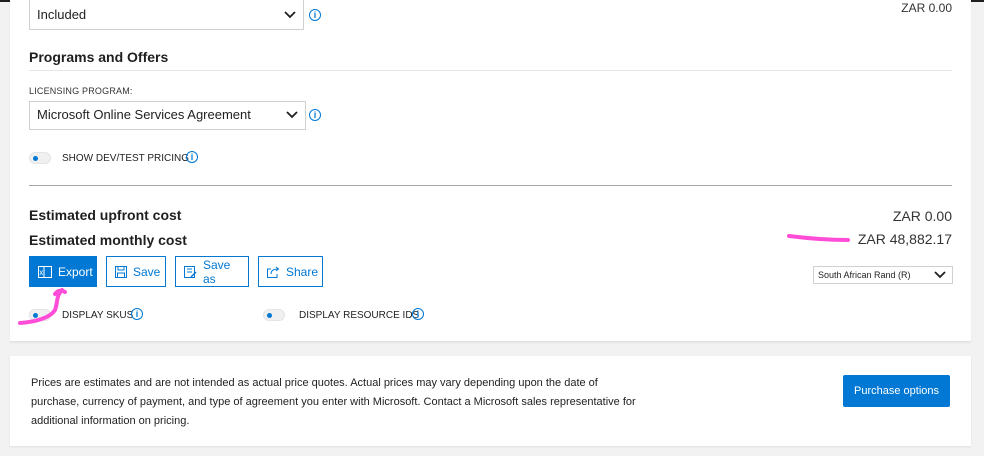 The width and height of the screenshot is (984, 456). What do you see at coordinates (896, 391) in the screenshot?
I see `purchase-options-button: Purchase options` at bounding box center [896, 391].